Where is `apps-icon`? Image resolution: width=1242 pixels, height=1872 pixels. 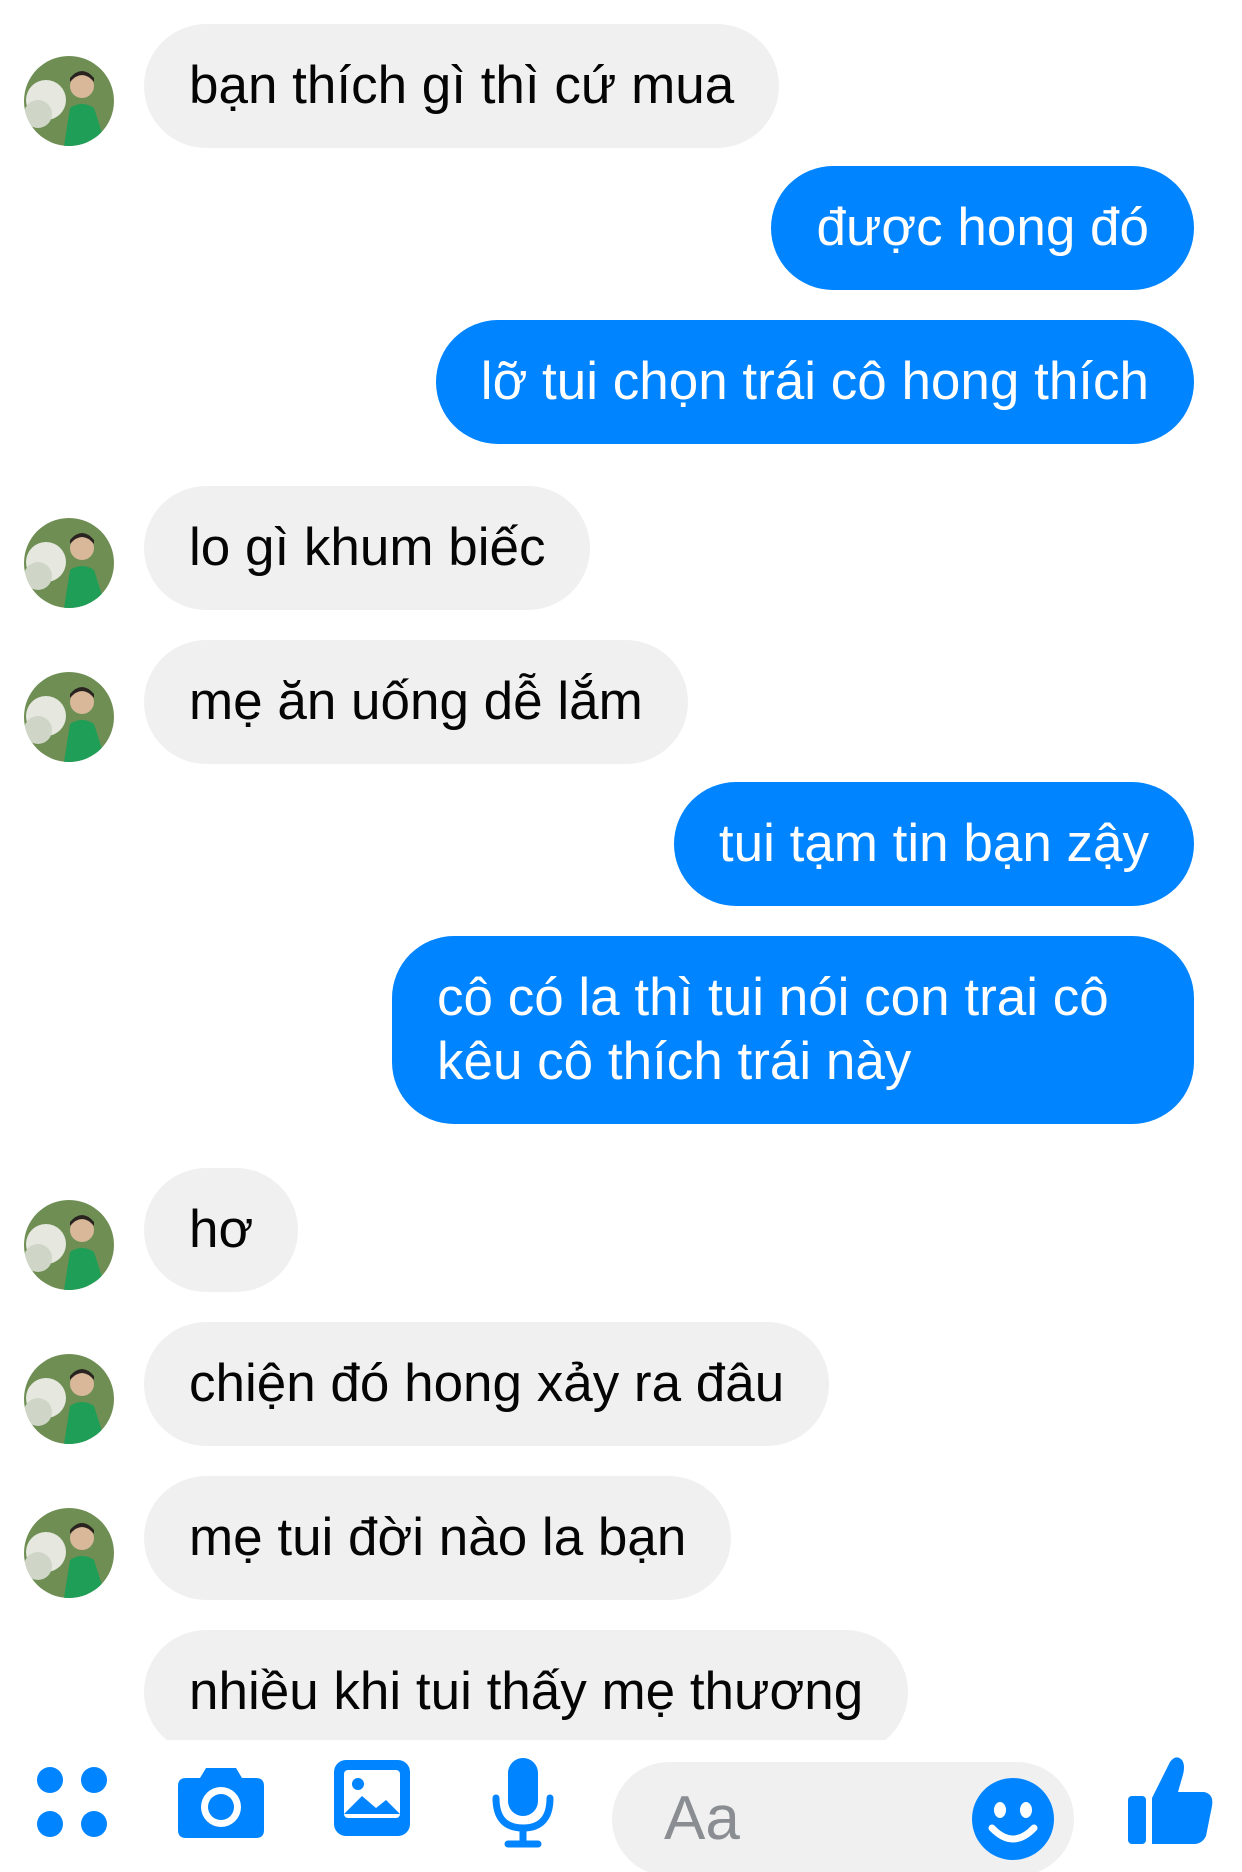 apps-icon is located at coordinates (72, 1804).